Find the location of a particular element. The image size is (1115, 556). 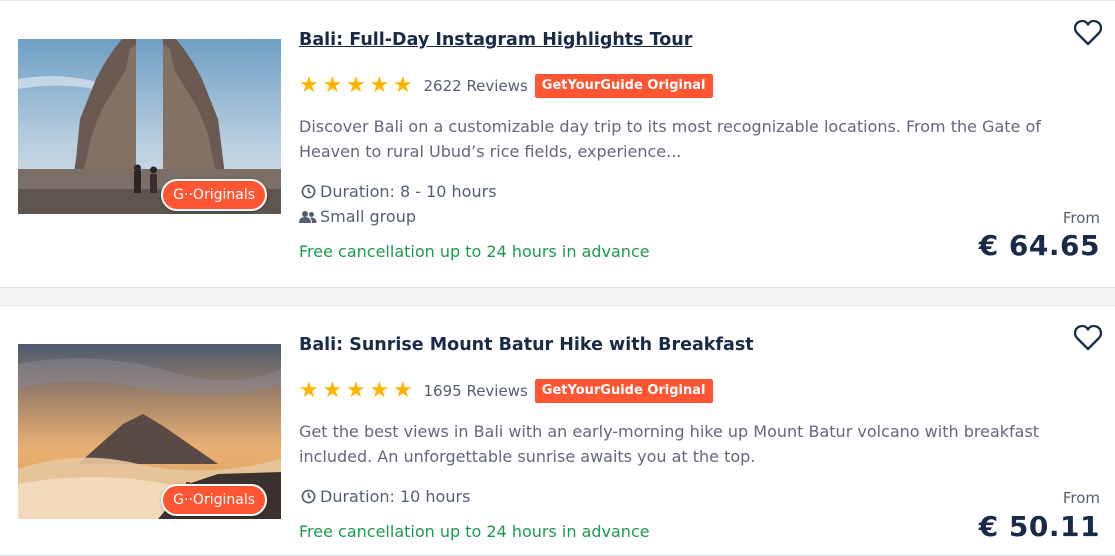

group-size: Small group is located at coordinates (357, 216).